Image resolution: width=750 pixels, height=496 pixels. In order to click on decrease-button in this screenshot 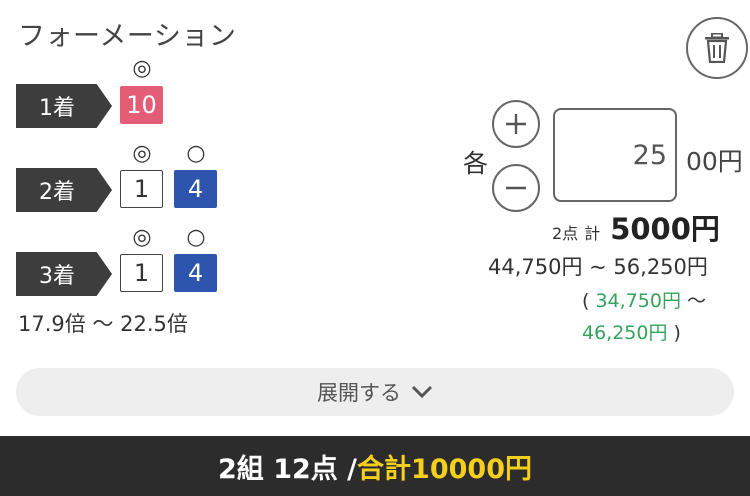, I will do `click(516, 188)`.